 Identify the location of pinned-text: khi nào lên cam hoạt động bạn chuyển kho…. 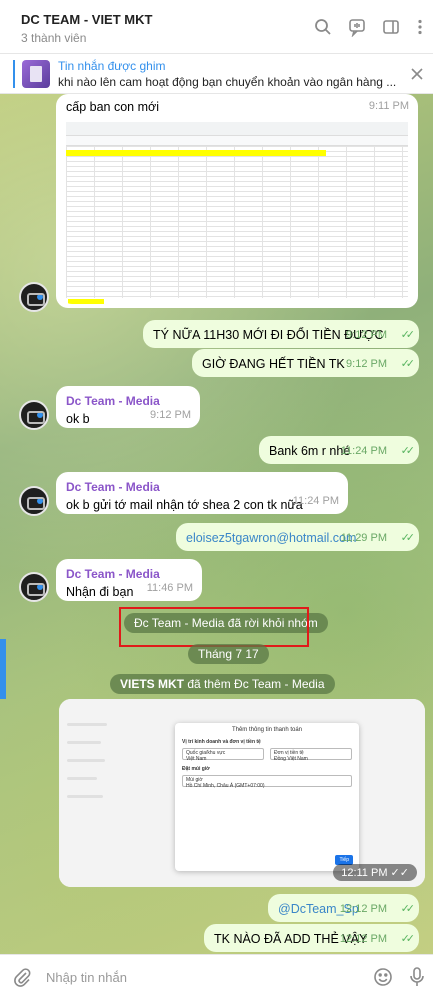
(227, 82).